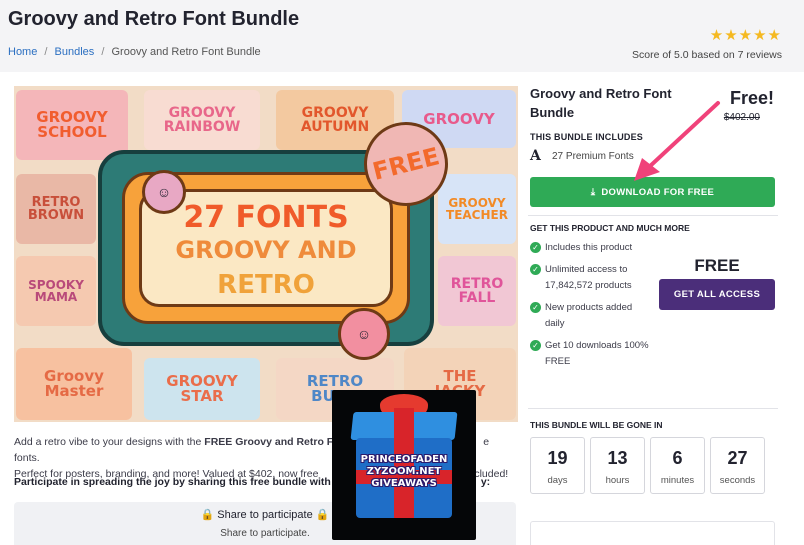  What do you see at coordinates (477, 209) in the screenshot?
I see `banner-tile: GROOVY TEACHER` at bounding box center [477, 209].